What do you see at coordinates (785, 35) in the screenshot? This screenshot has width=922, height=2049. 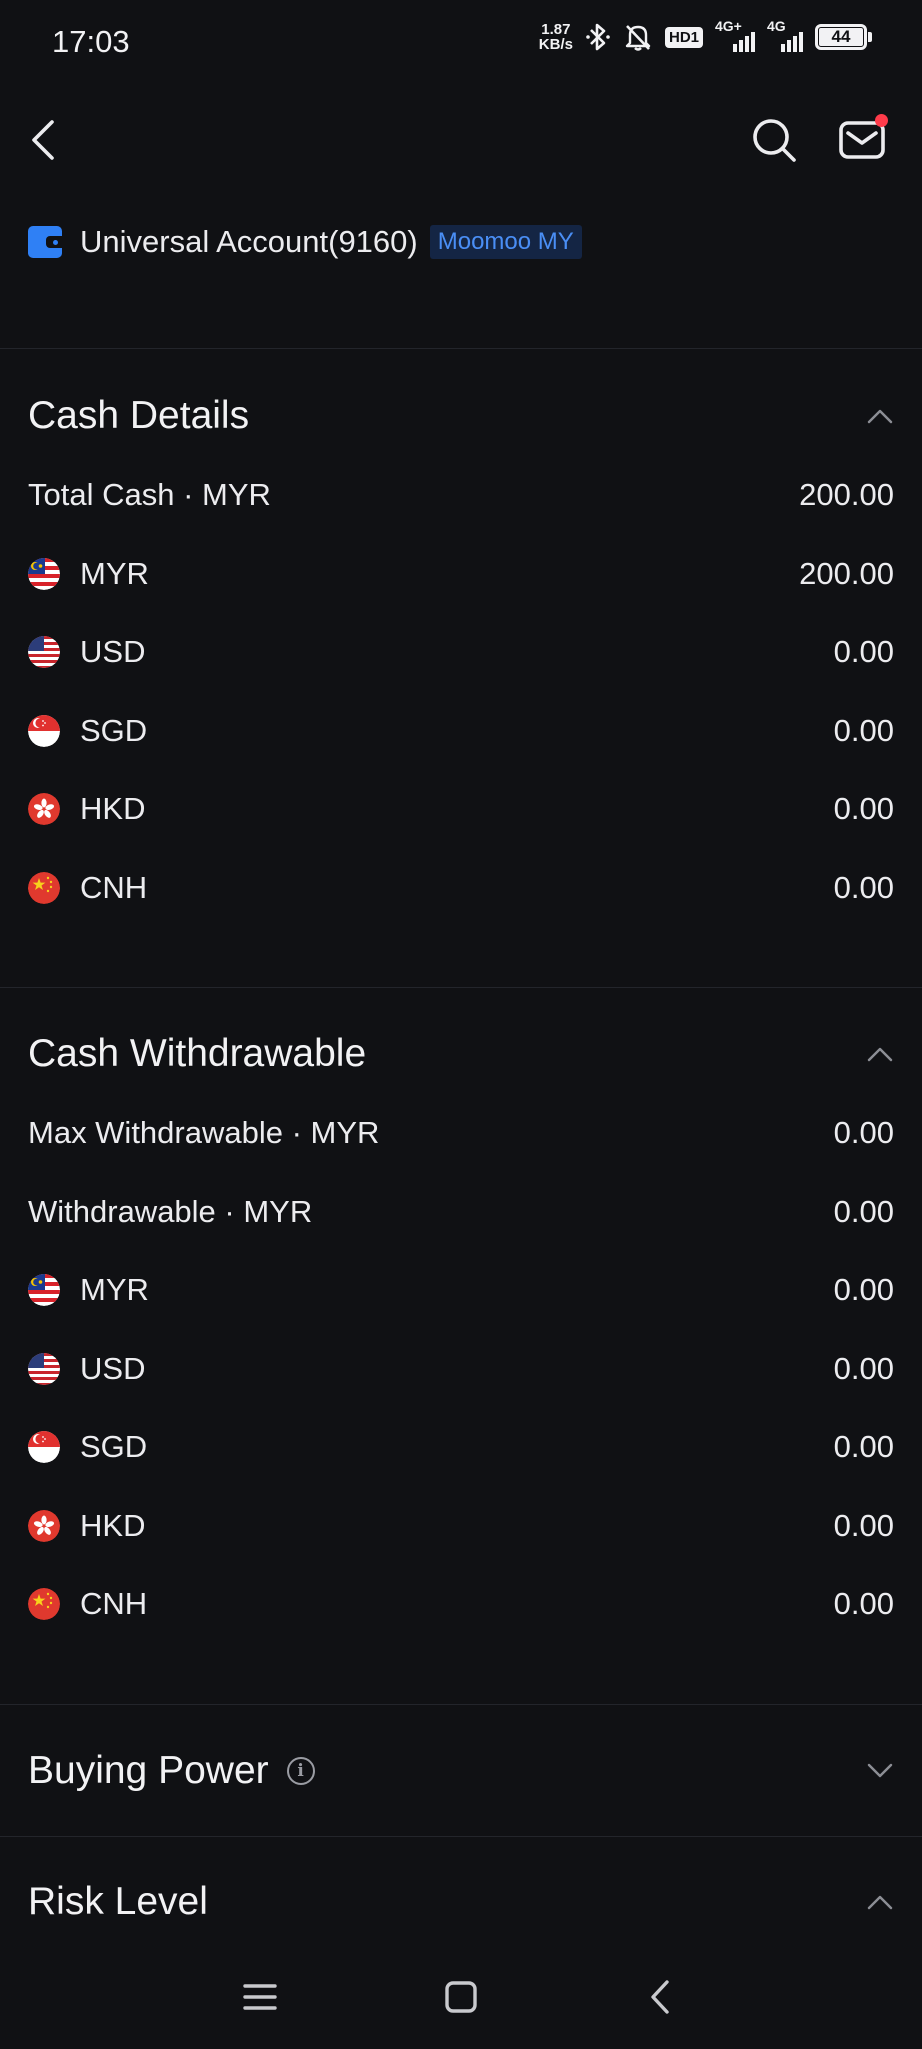 I see `signal-sim2-icon: 4G` at bounding box center [785, 35].